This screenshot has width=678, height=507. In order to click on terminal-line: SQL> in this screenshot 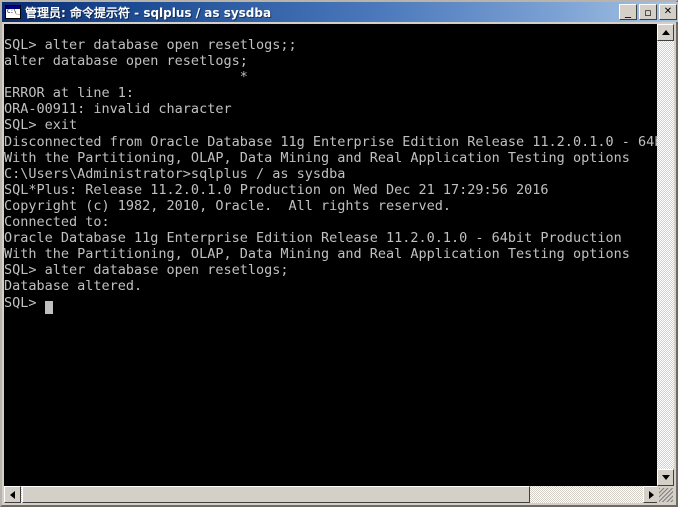, I will do `click(332, 304)`.